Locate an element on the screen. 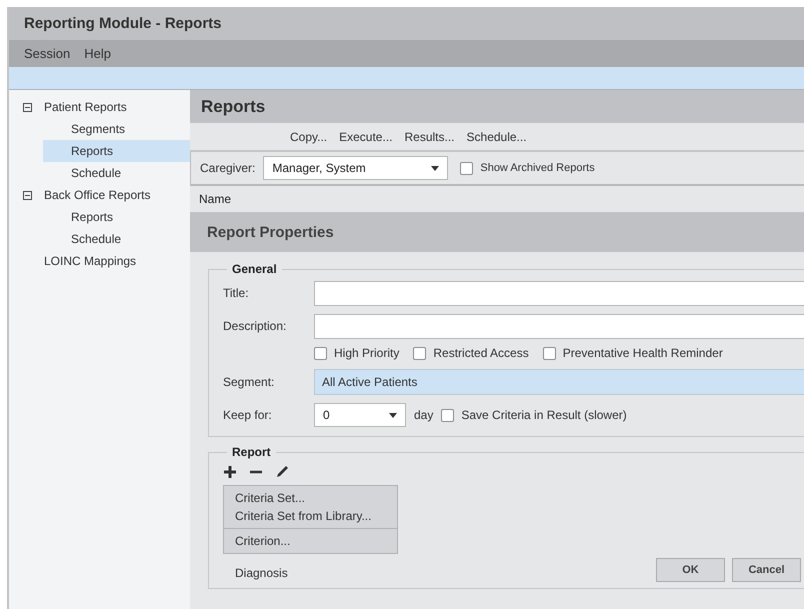 The image size is (804, 609). field-label: Title: is located at coordinates (236, 293).